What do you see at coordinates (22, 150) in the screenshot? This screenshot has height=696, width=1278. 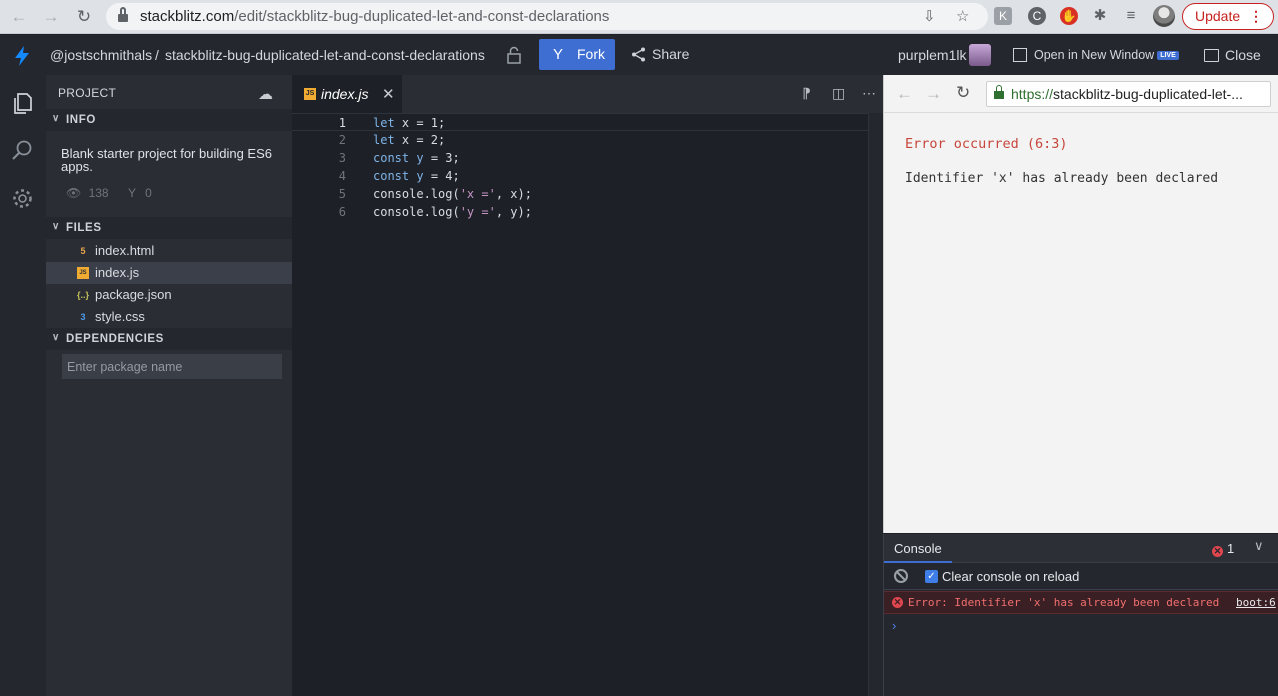 I see `search-icon` at bounding box center [22, 150].